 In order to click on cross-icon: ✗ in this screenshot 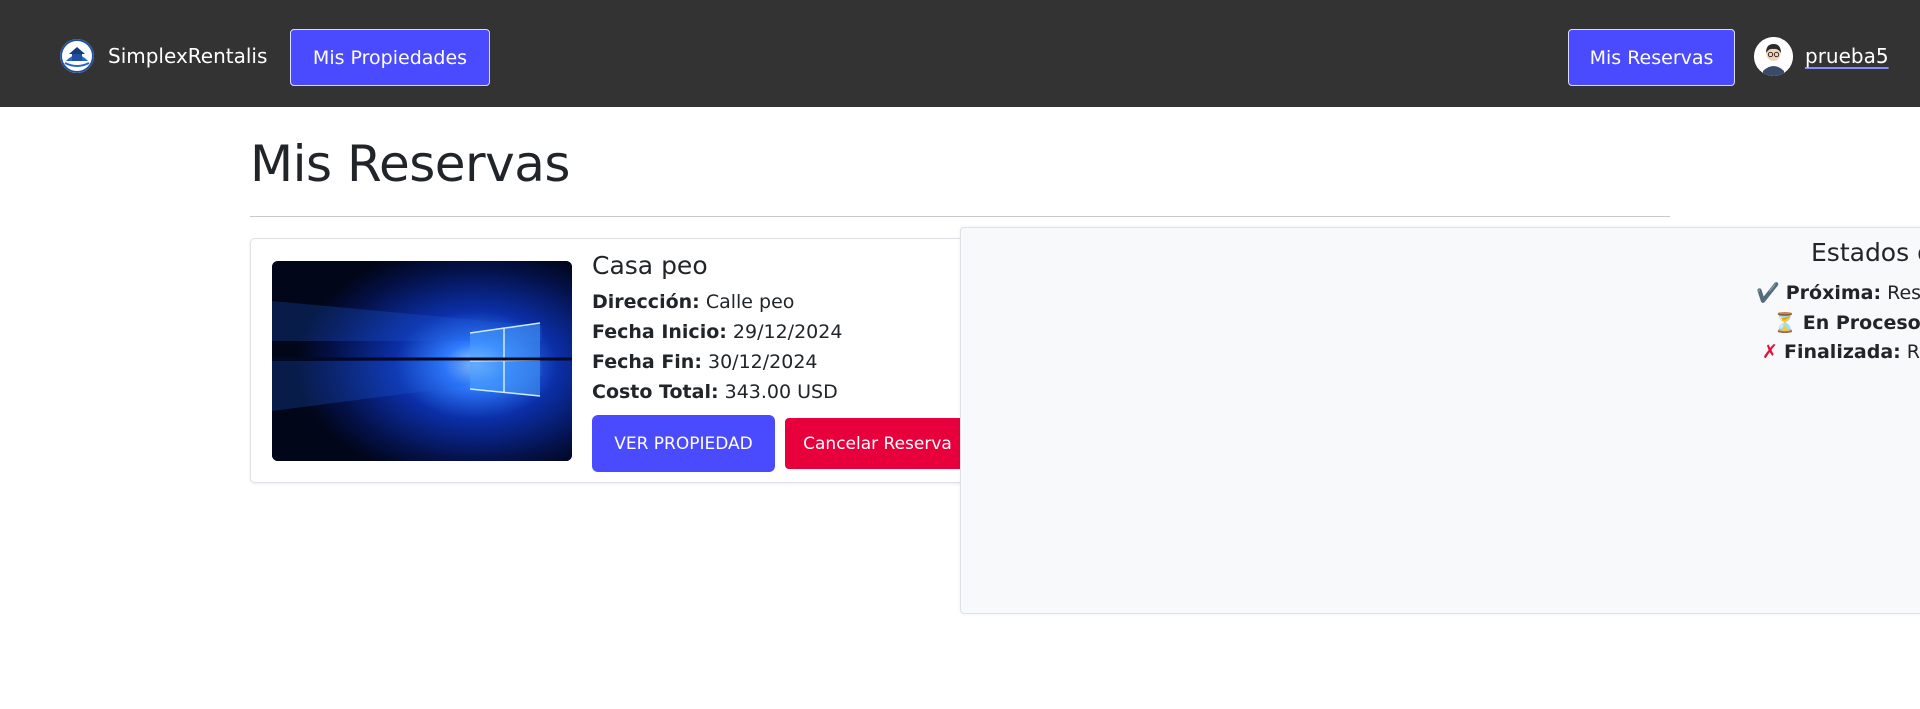, I will do `click(1770, 352)`.